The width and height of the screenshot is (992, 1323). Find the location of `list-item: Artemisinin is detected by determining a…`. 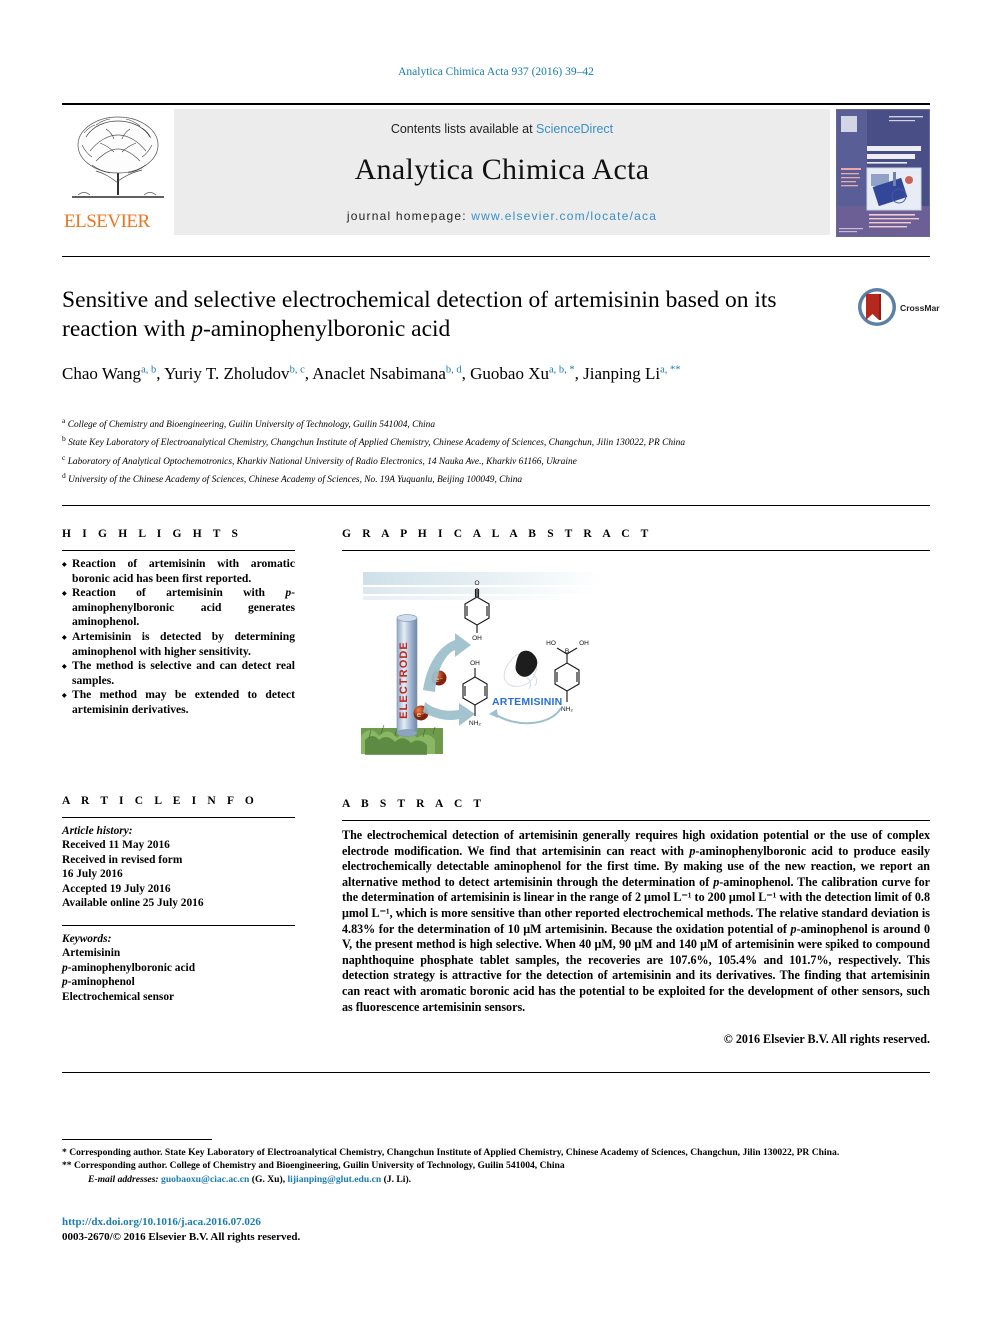

list-item: Artemisinin is detected by determining a… is located at coordinates (178, 644).